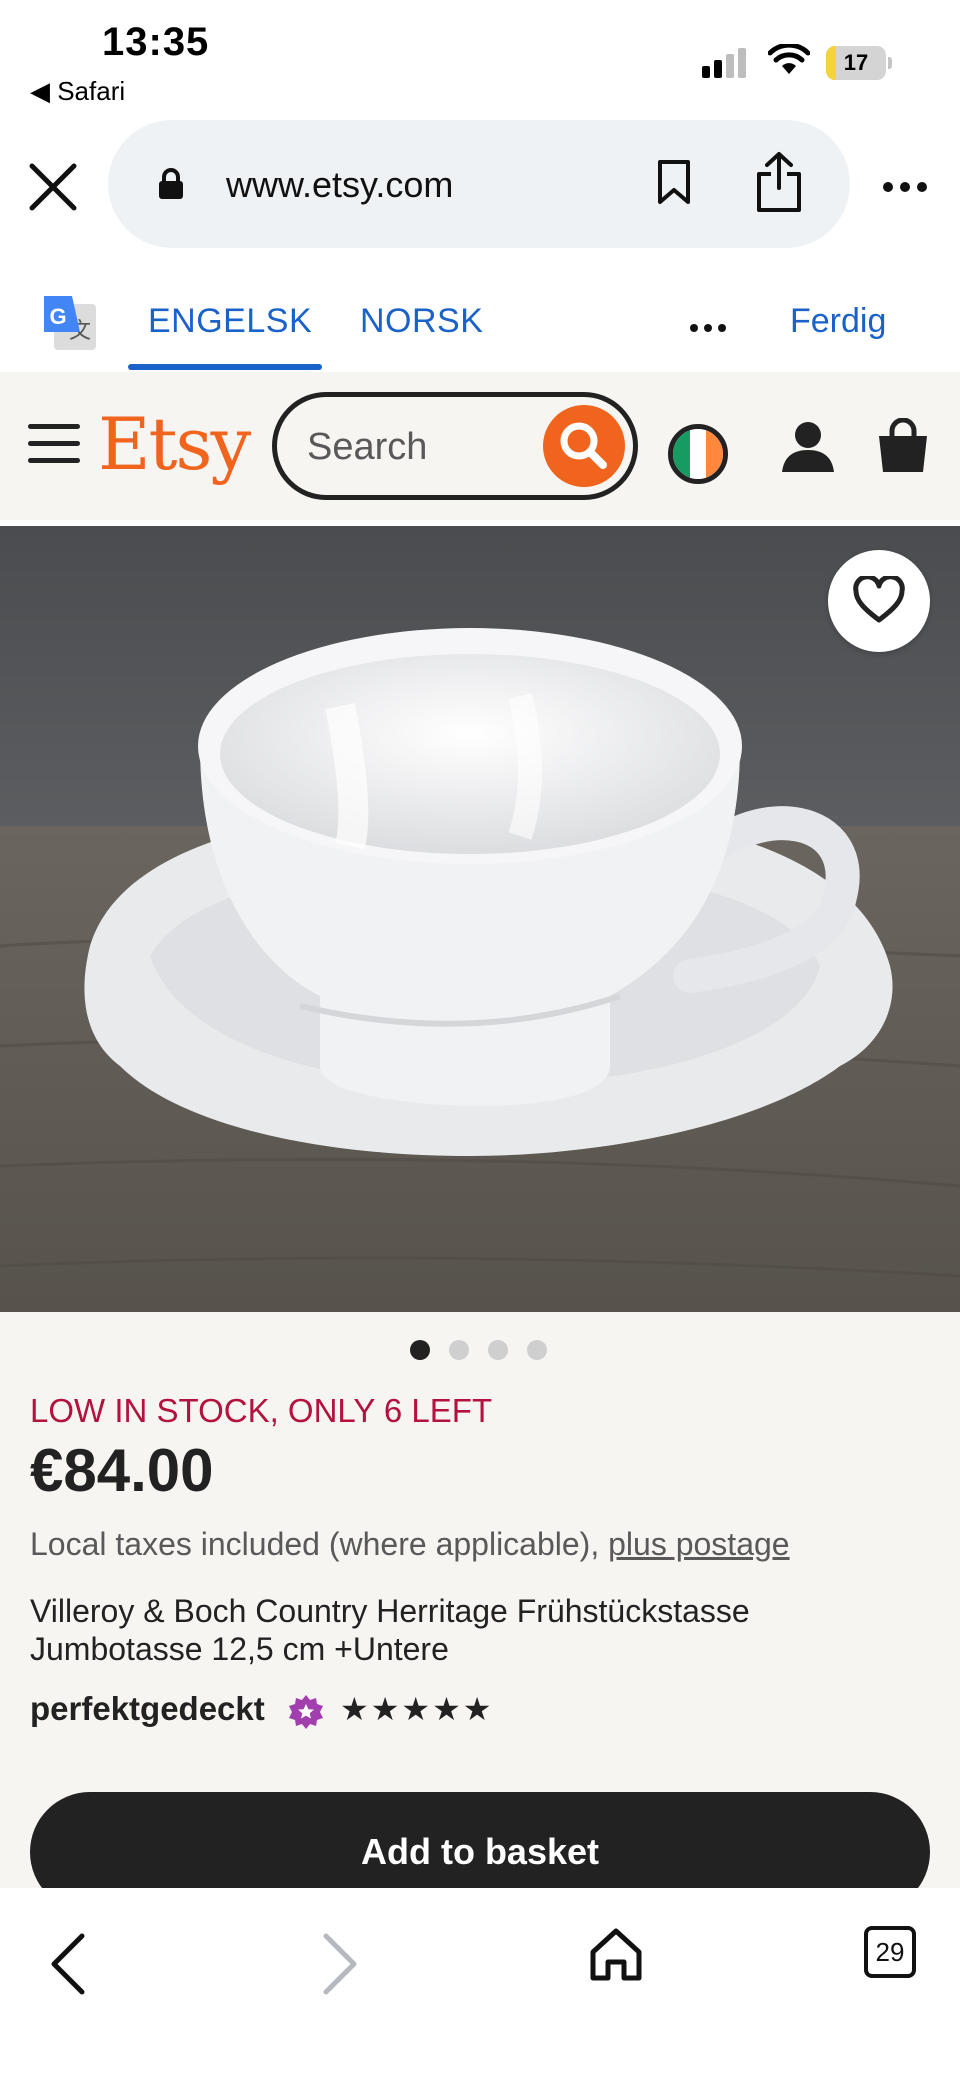  I want to click on wifi-icon, so click(789, 59).